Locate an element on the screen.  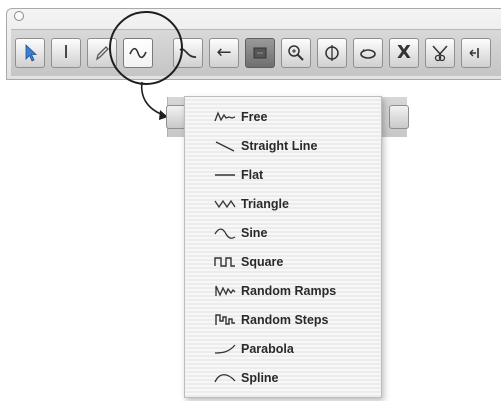
grabber-tool-button is located at coordinates (260, 53).